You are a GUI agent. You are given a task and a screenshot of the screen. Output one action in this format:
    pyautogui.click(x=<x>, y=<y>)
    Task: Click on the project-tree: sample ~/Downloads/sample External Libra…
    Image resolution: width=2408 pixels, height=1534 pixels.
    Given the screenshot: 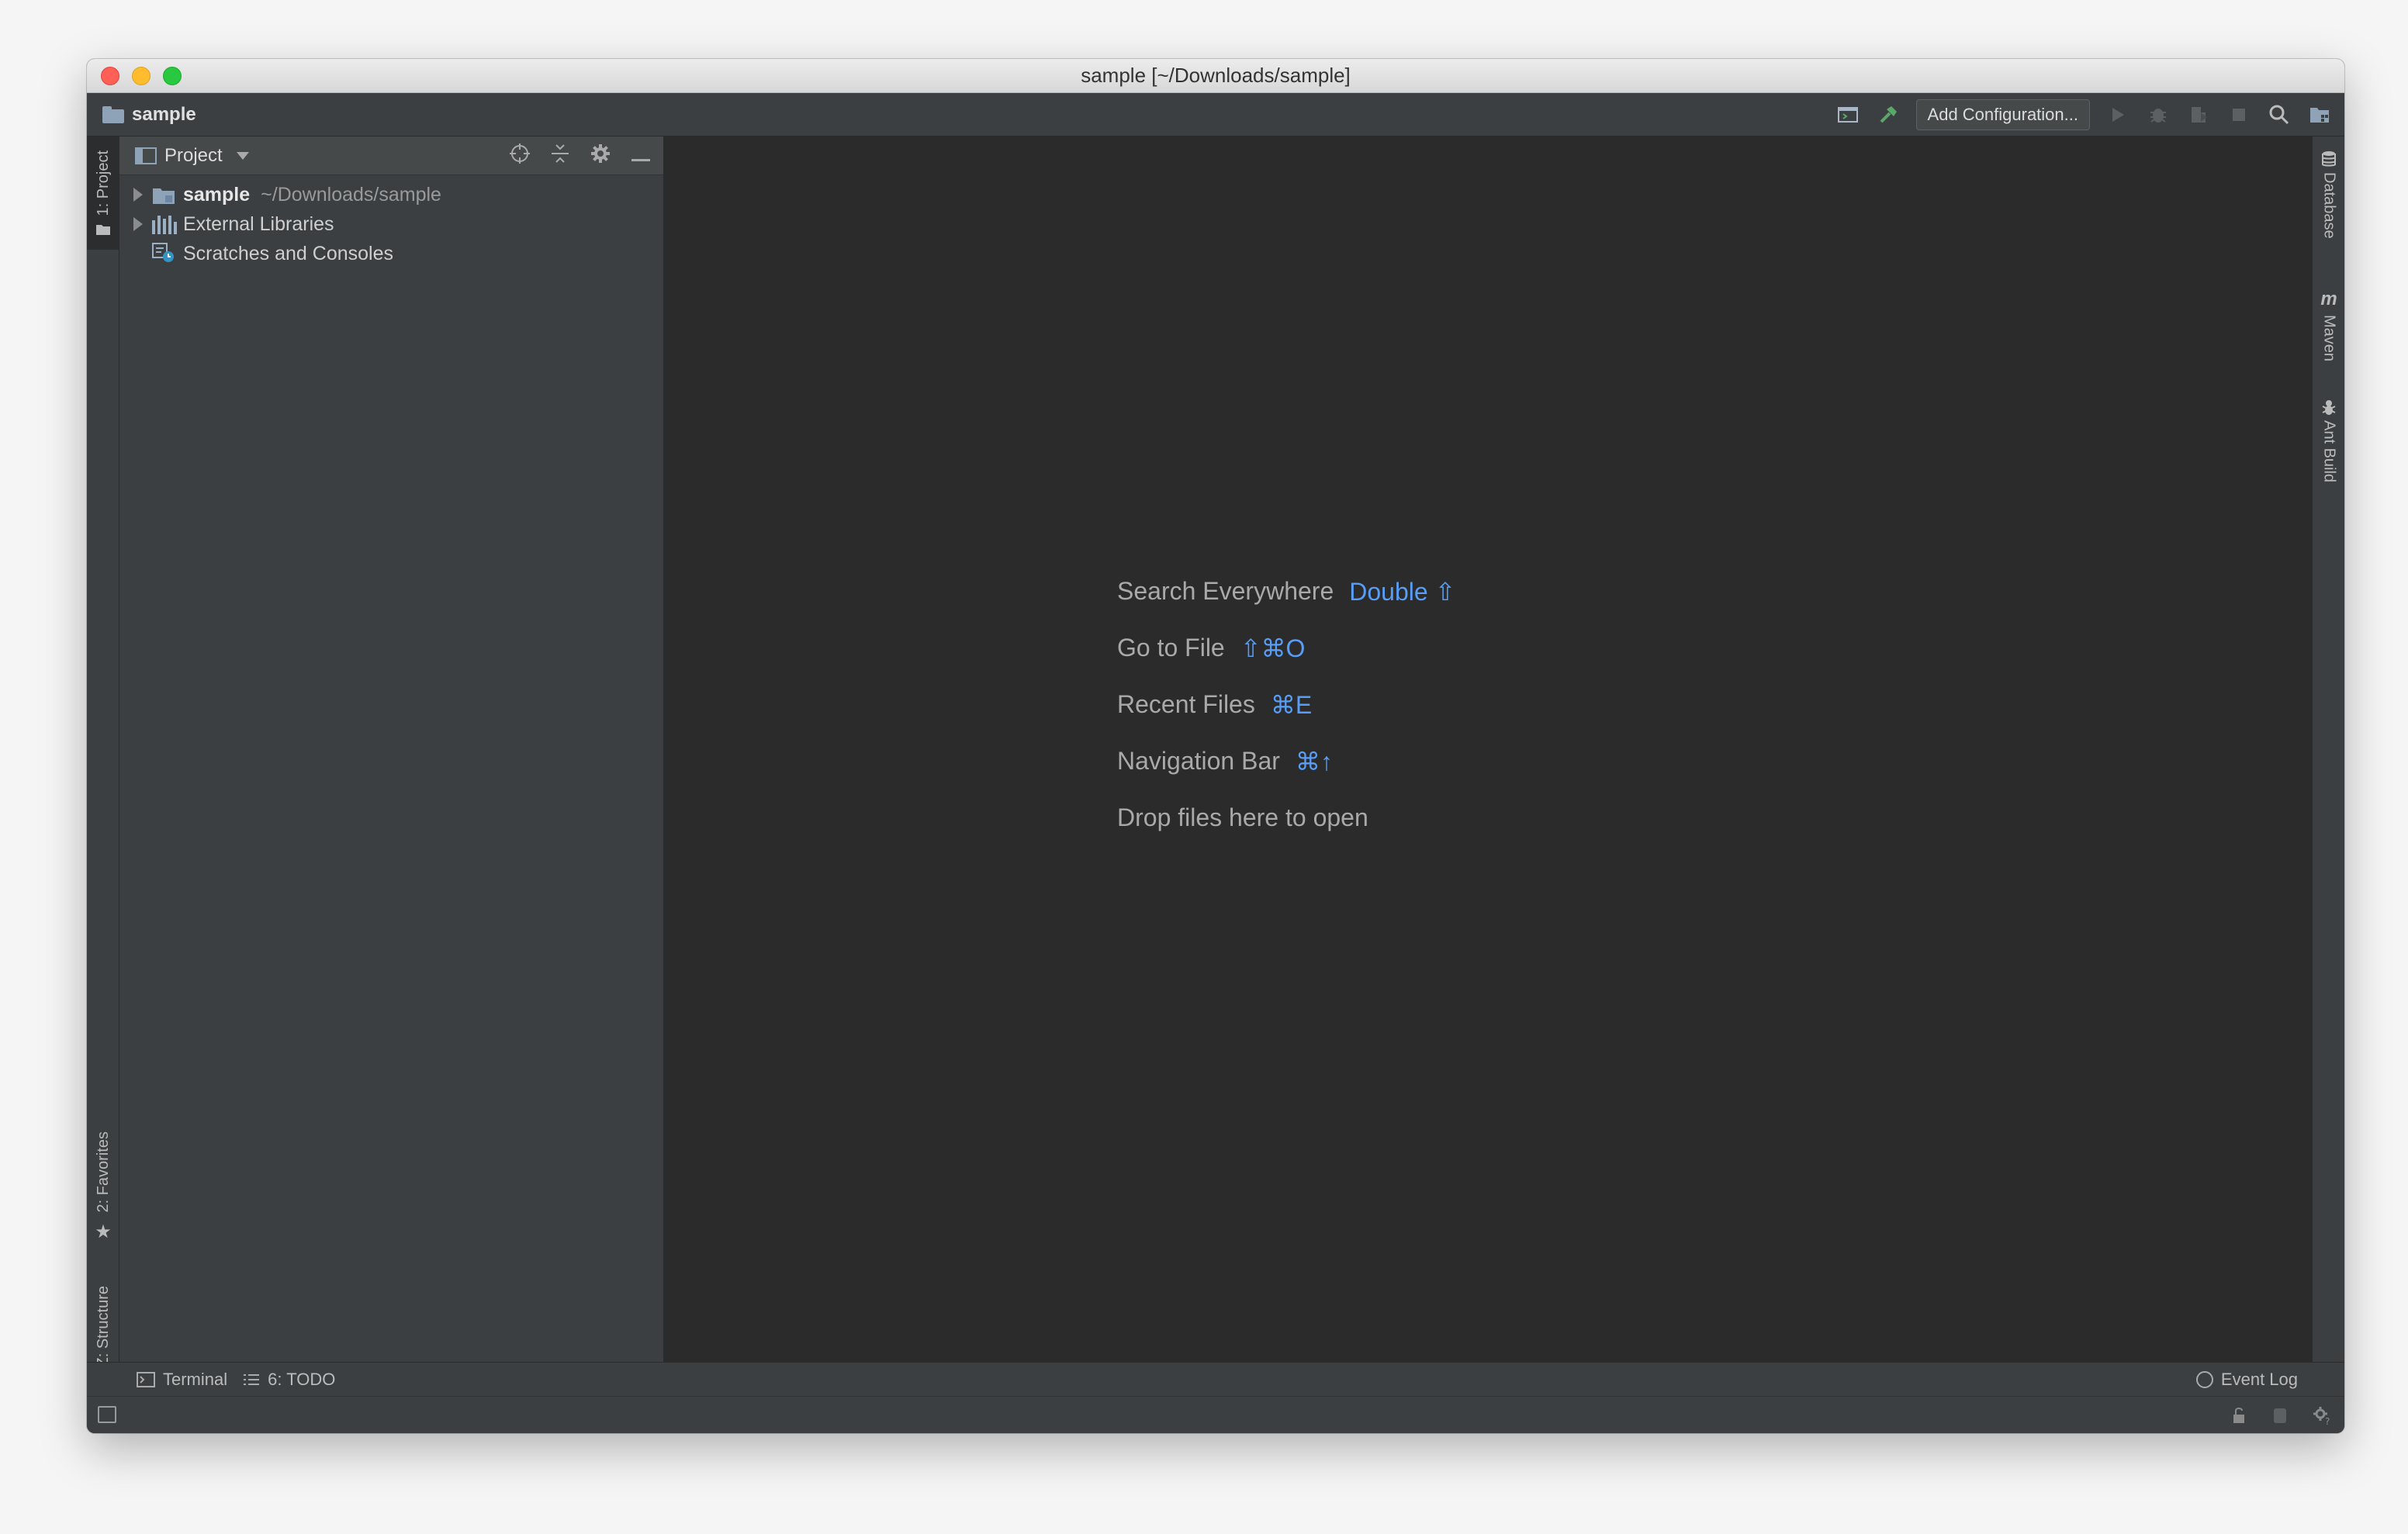 What is the action you would take?
    pyautogui.click(x=391, y=221)
    